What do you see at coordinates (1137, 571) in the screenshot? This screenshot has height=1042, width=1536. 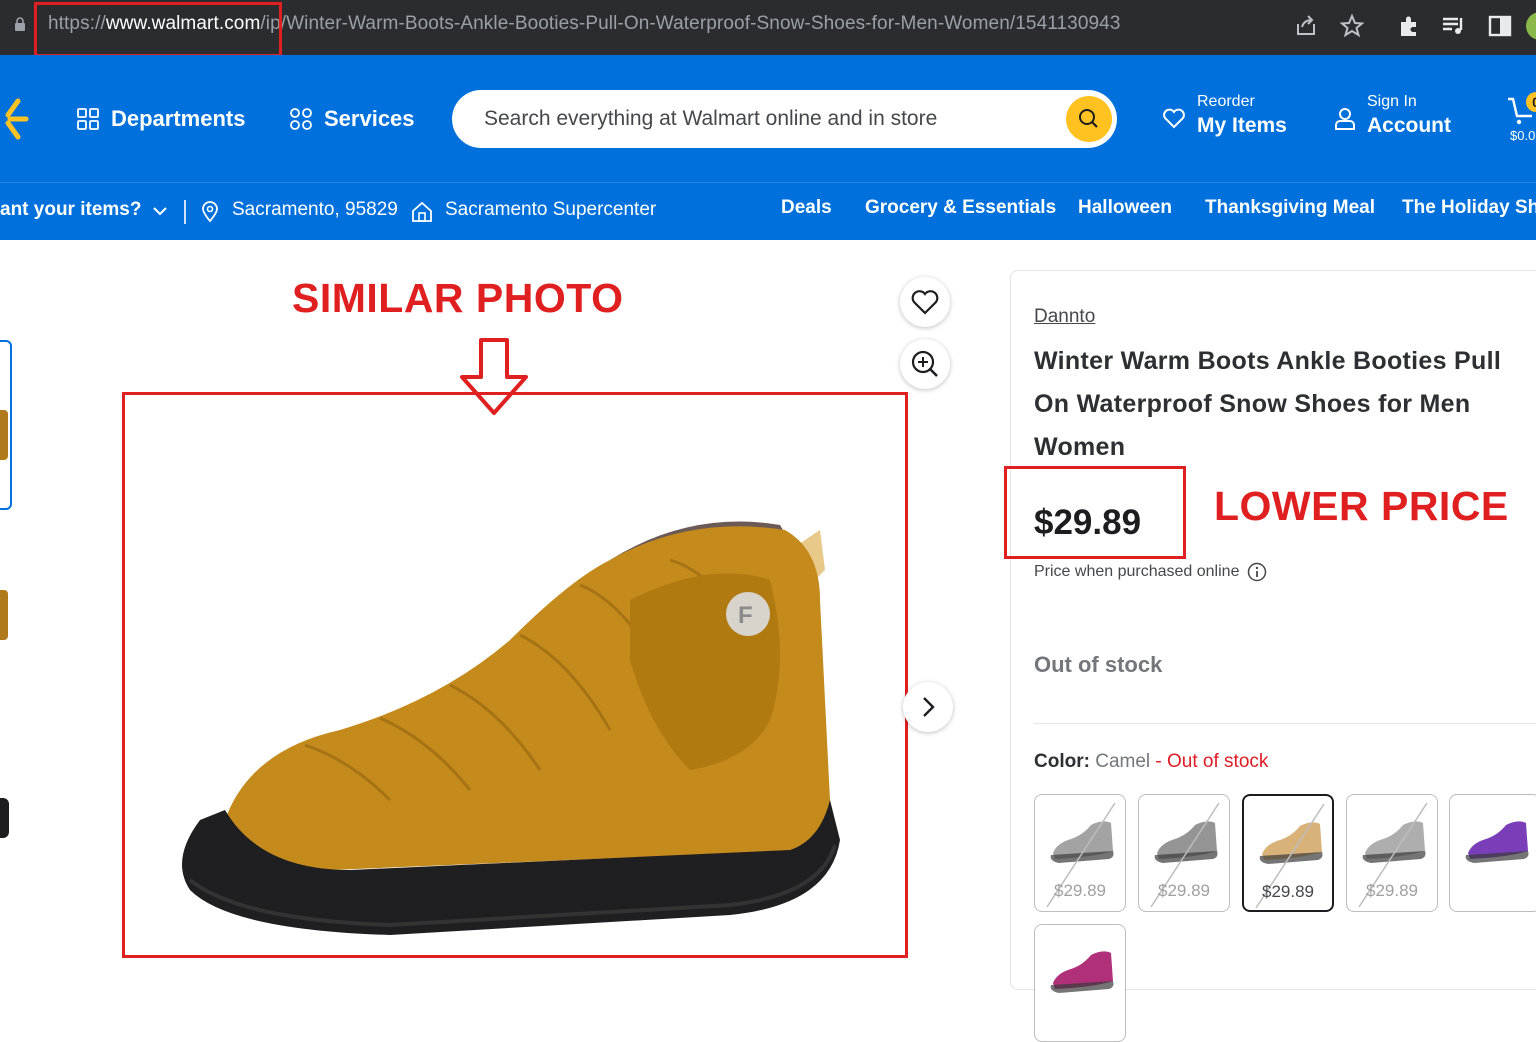 I see `price-note-text: Price when purchased online` at bounding box center [1137, 571].